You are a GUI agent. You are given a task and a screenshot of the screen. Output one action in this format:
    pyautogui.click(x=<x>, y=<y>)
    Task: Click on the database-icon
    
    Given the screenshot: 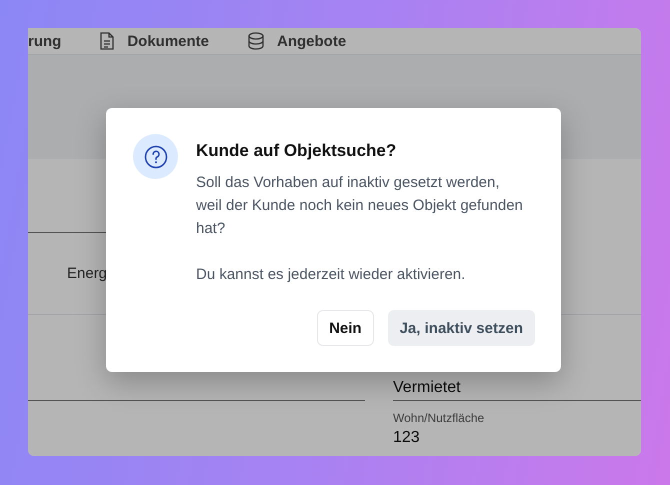 What is the action you would take?
    pyautogui.click(x=256, y=41)
    